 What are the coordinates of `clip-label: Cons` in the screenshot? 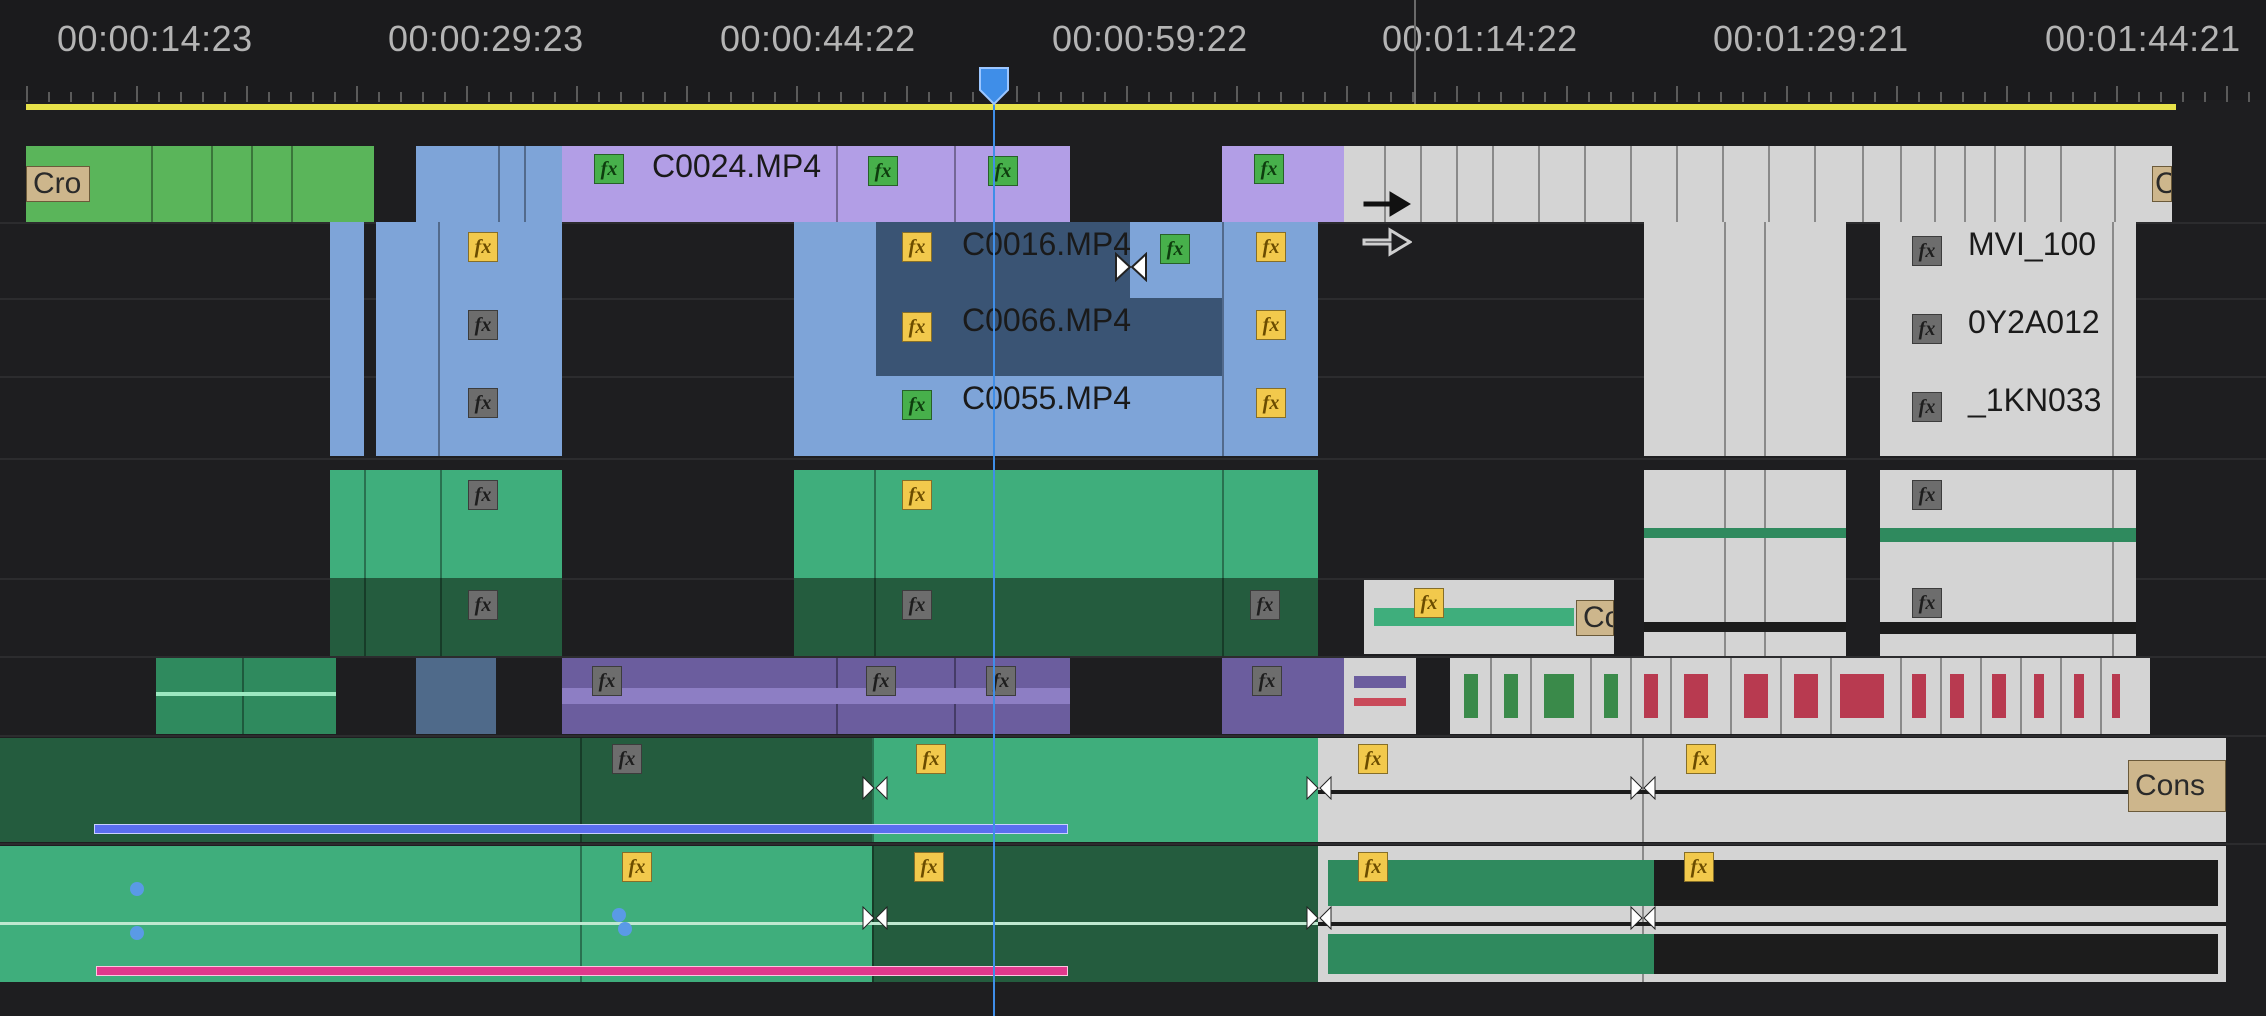 It's located at (2177, 786).